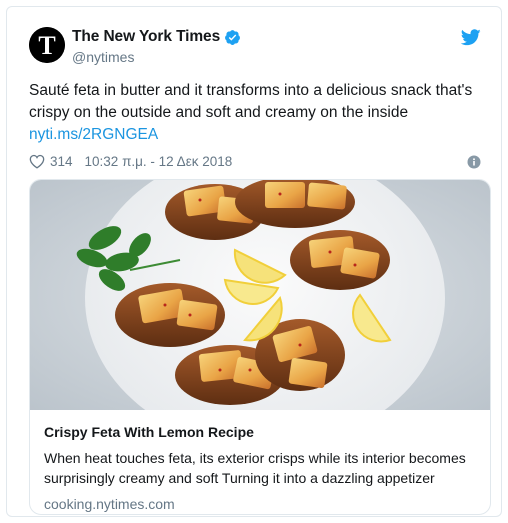 The image size is (508, 523). Describe the element at coordinates (61, 161) in the screenshot. I see `like-count: 314` at that location.